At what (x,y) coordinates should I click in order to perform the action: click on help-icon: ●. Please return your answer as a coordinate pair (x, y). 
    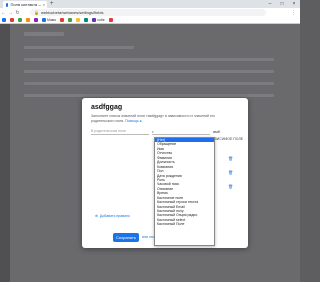
    Looking at the image, I should click on (140, 120).